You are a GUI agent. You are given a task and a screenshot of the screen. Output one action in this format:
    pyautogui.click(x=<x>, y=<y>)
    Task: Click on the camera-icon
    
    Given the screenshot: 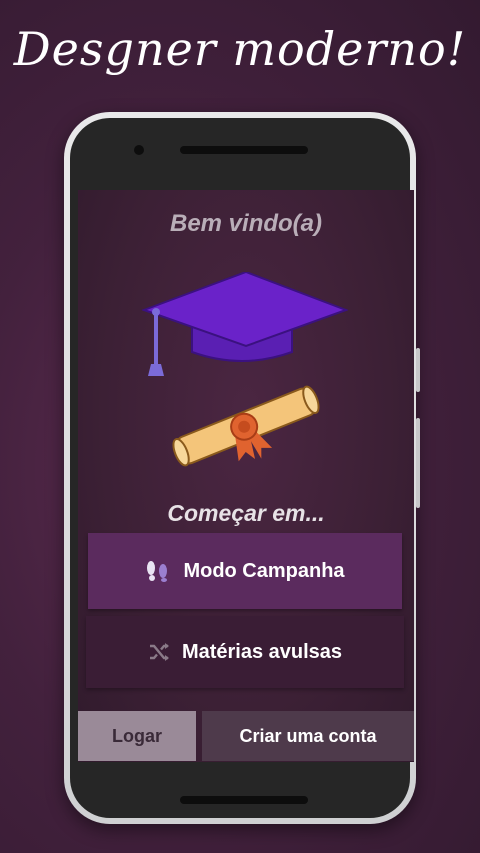 What is the action you would take?
    pyautogui.click(x=139, y=150)
    